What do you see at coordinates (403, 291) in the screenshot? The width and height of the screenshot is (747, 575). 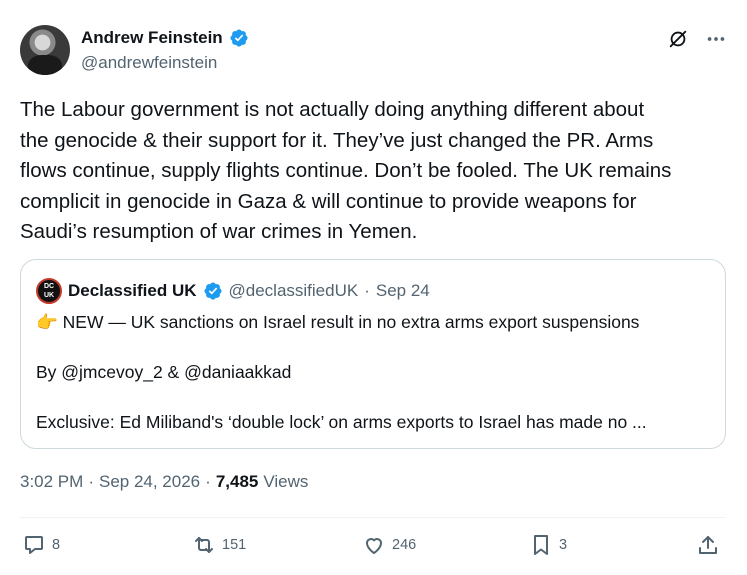 I see `quoted-date: Sep 24` at bounding box center [403, 291].